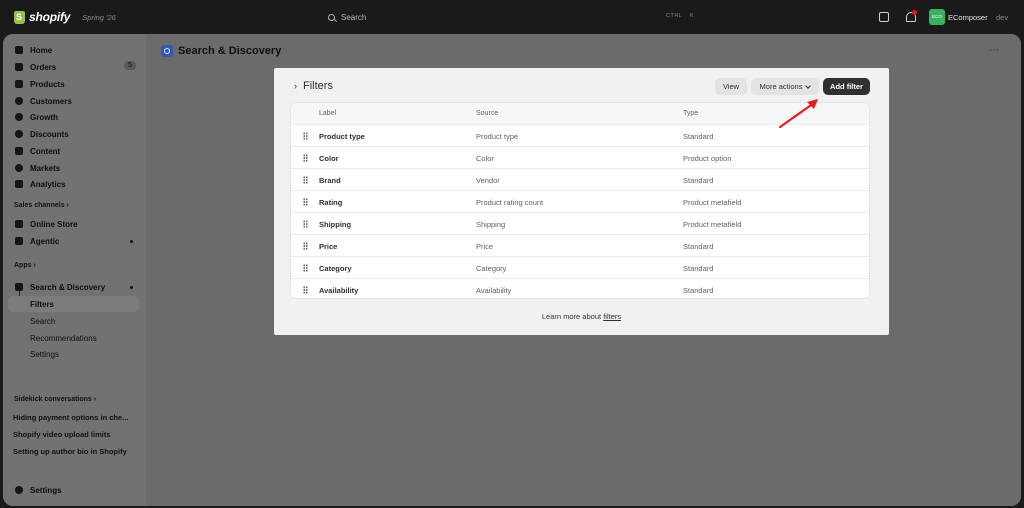 This screenshot has width=1024, height=508. Describe the element at coordinates (354, 17) in the screenshot. I see `search-placeholder: Search` at that location.